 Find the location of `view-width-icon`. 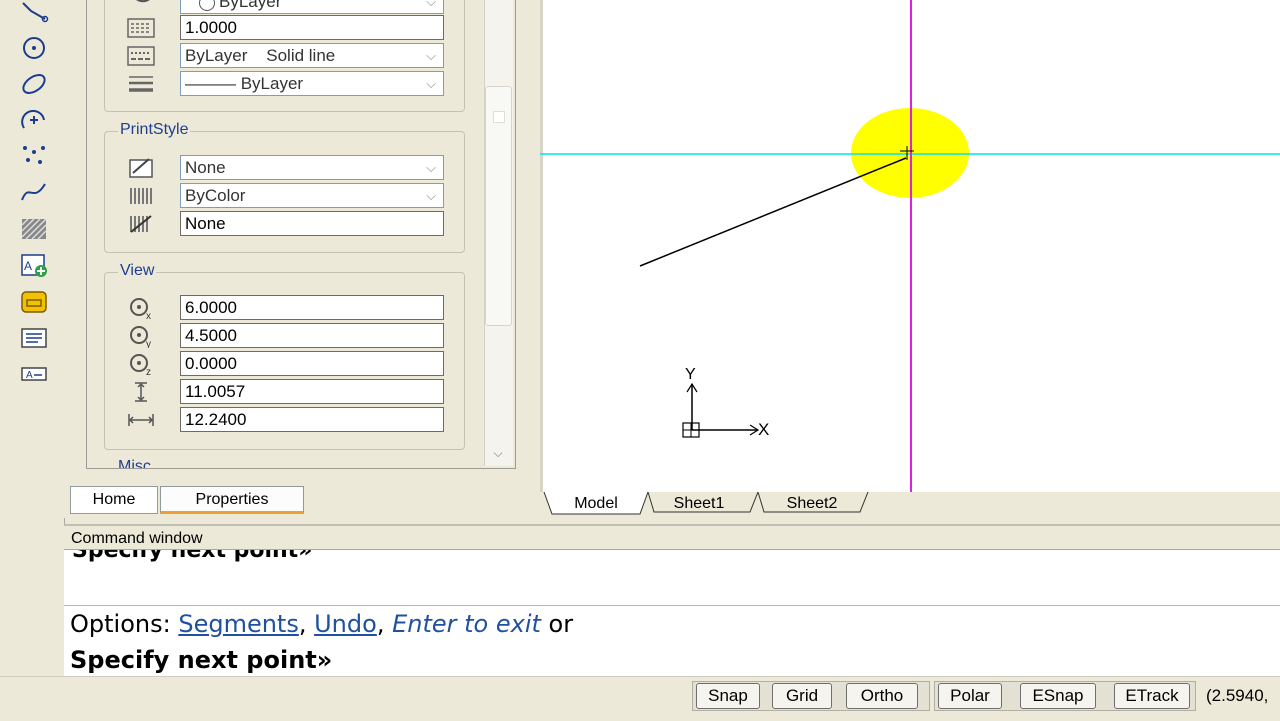

view-width-icon is located at coordinates (141, 420).